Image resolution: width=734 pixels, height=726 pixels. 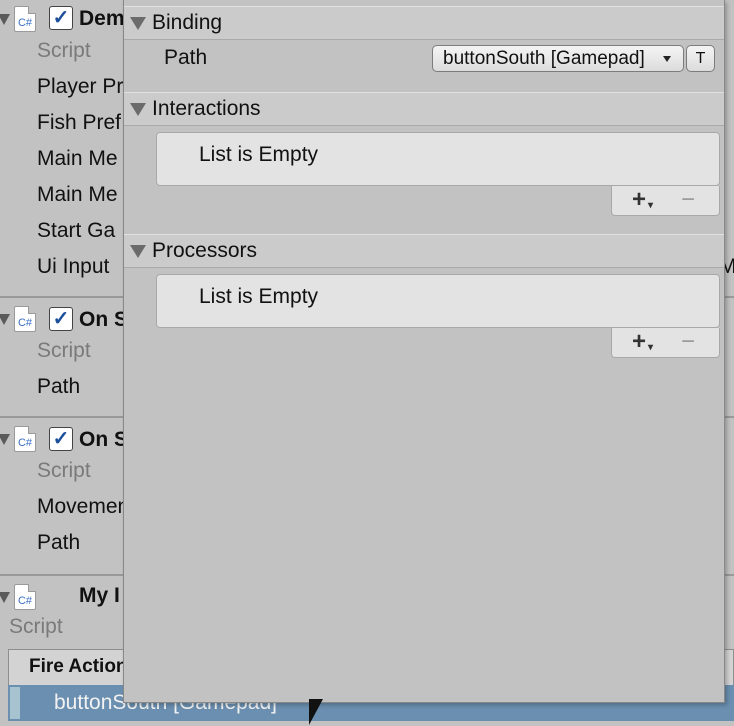 What do you see at coordinates (187, 22) in the screenshot?
I see `section-title: Binding` at bounding box center [187, 22].